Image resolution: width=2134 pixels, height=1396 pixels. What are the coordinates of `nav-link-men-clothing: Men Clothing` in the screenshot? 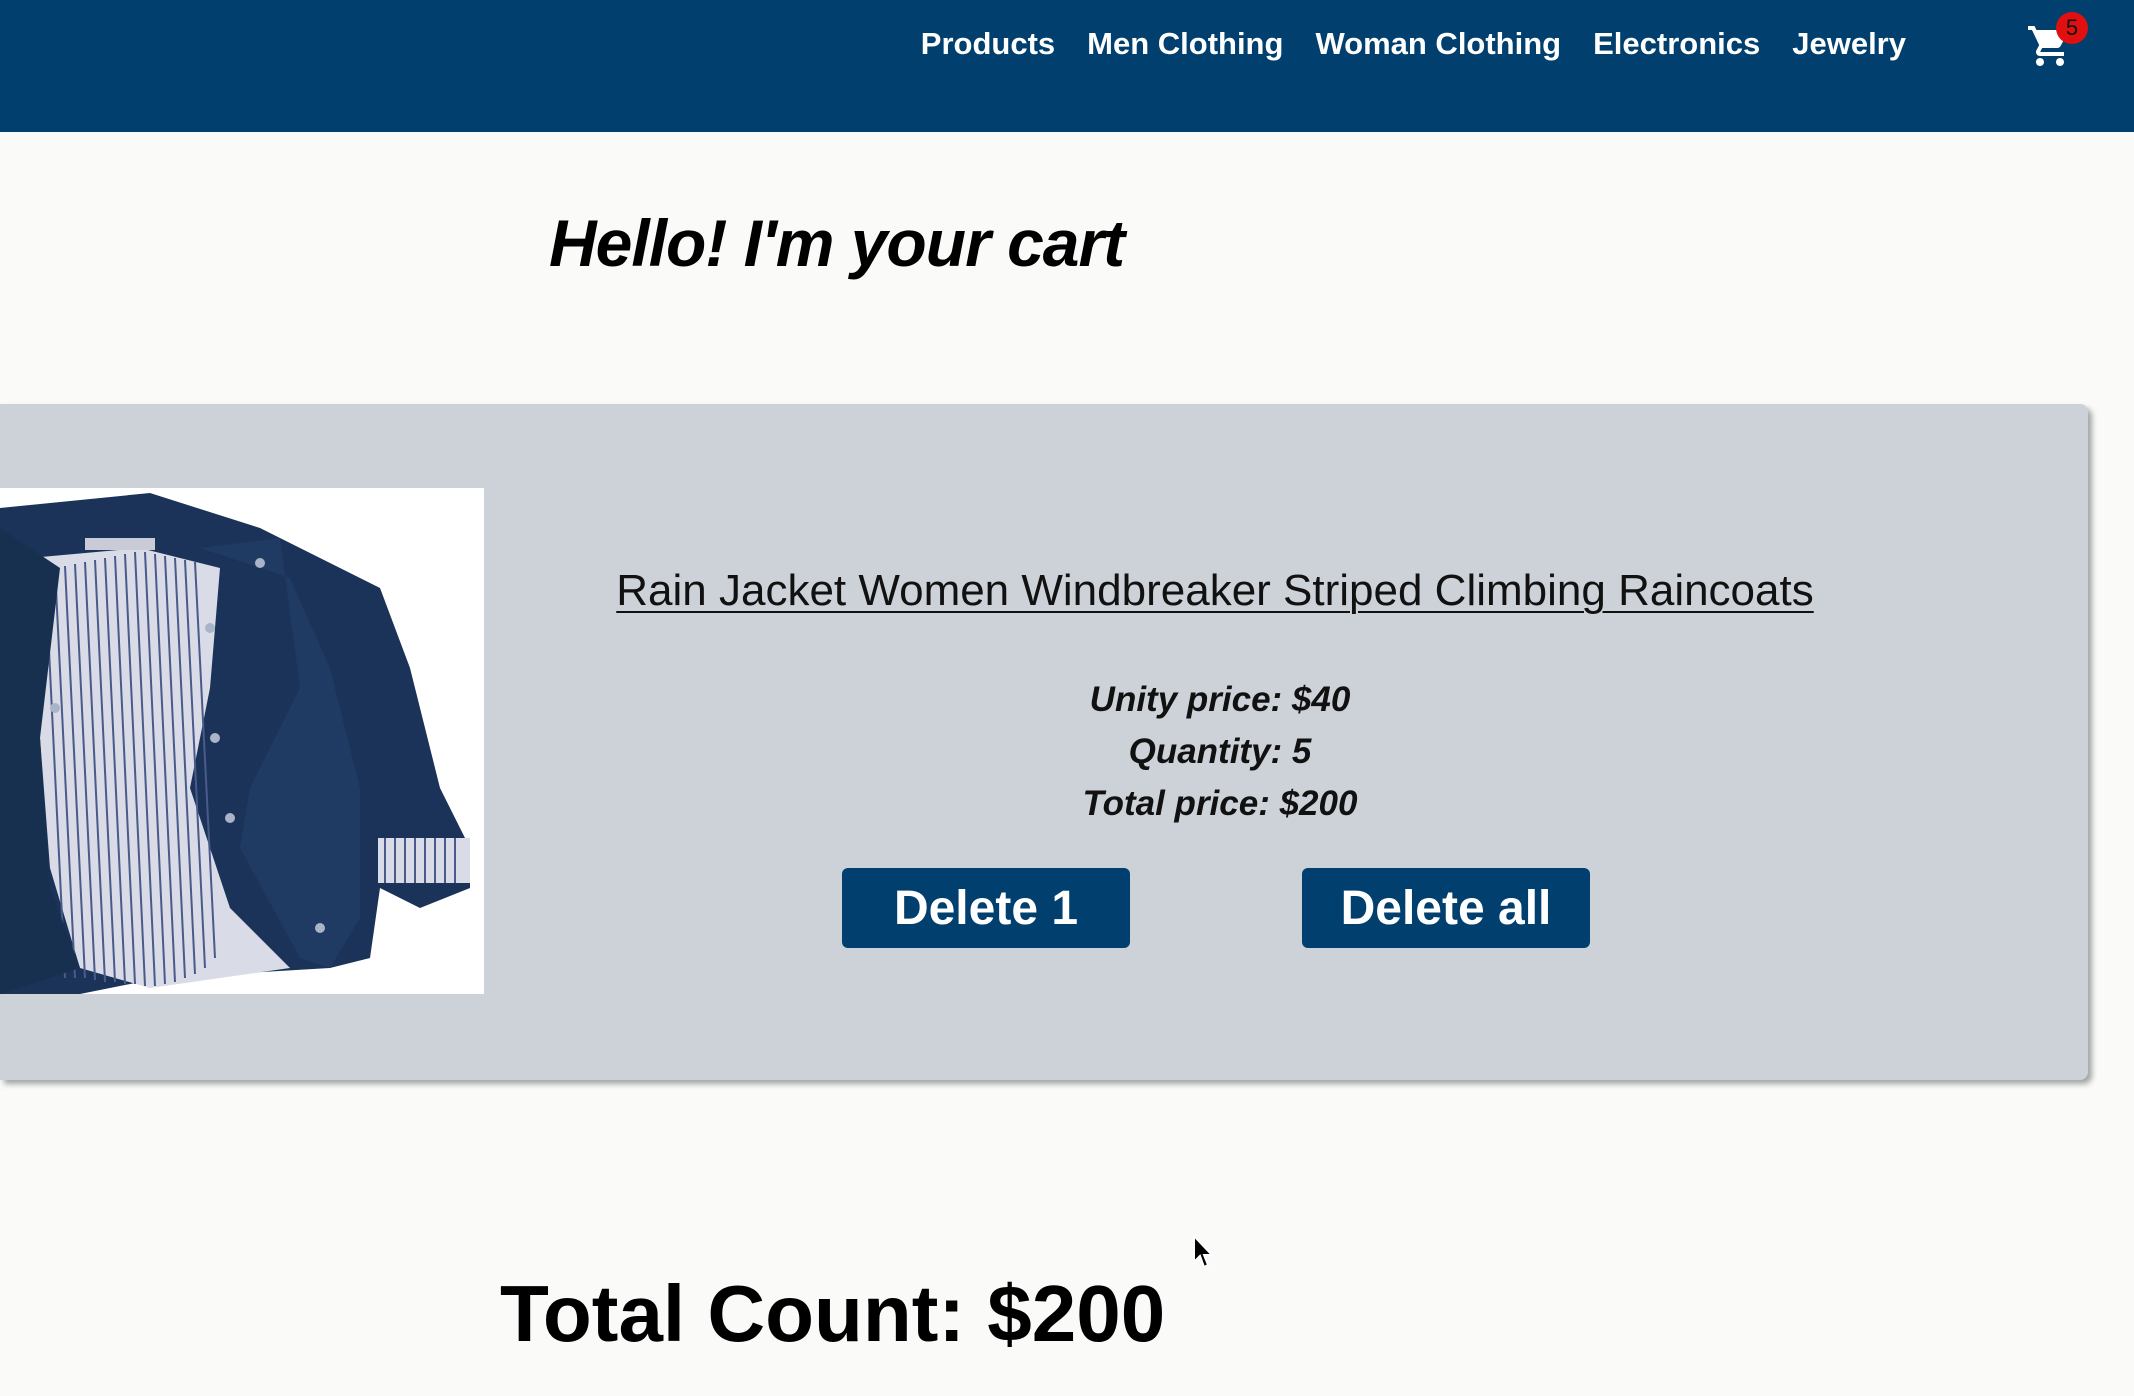 It's located at (1185, 44).